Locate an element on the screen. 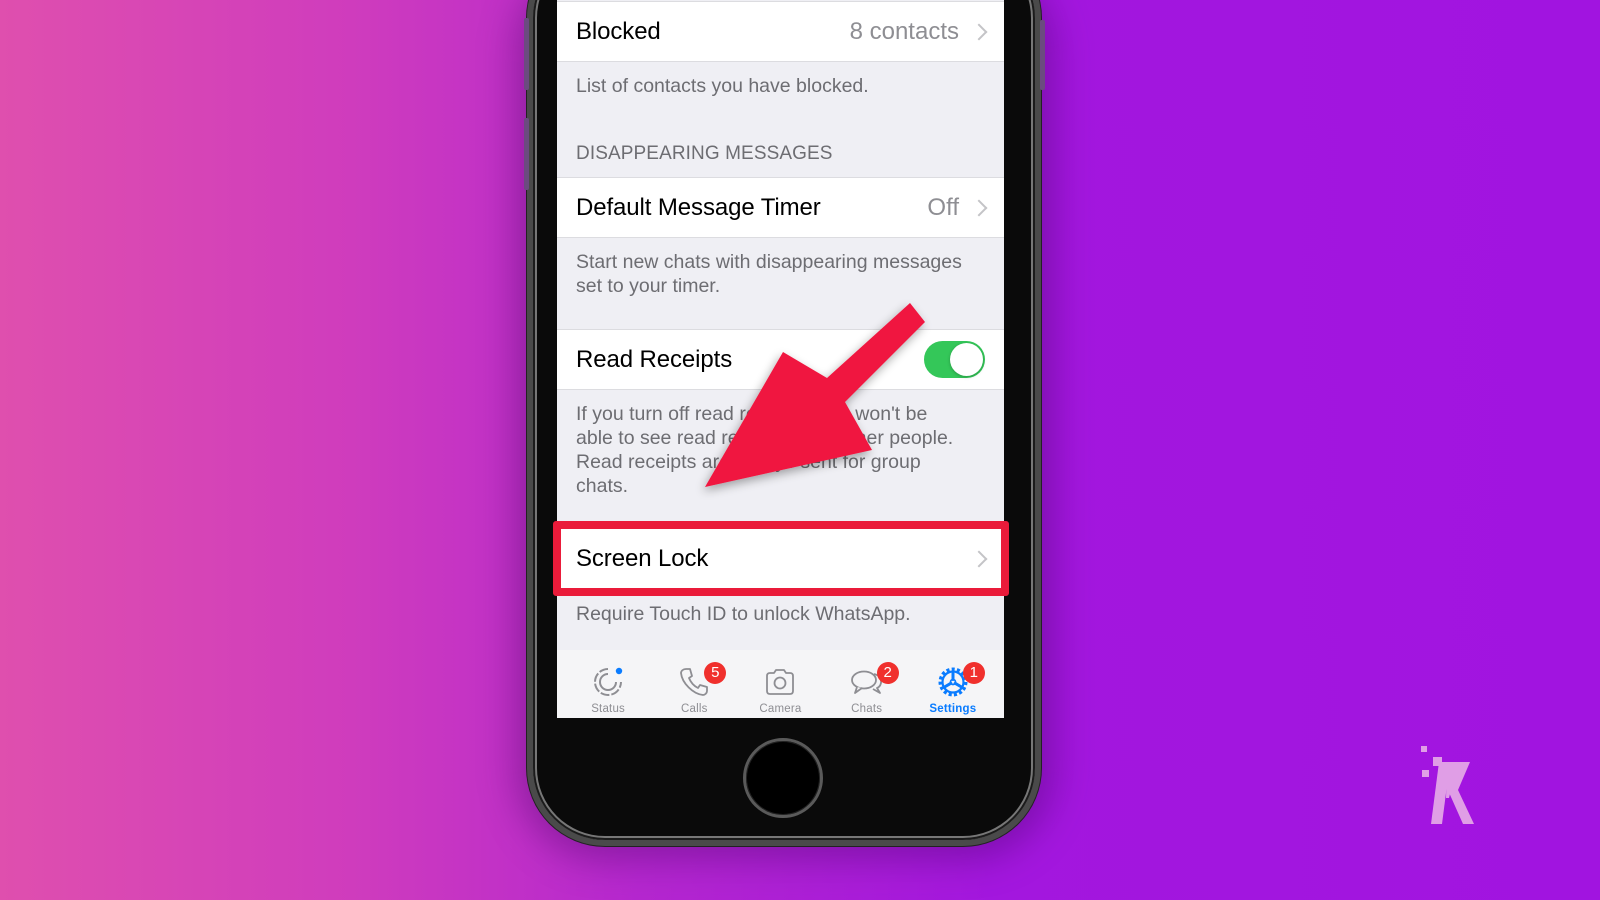 This screenshot has height=900, width=1600. read-receipts-label: Read Receipts is located at coordinates (654, 359).